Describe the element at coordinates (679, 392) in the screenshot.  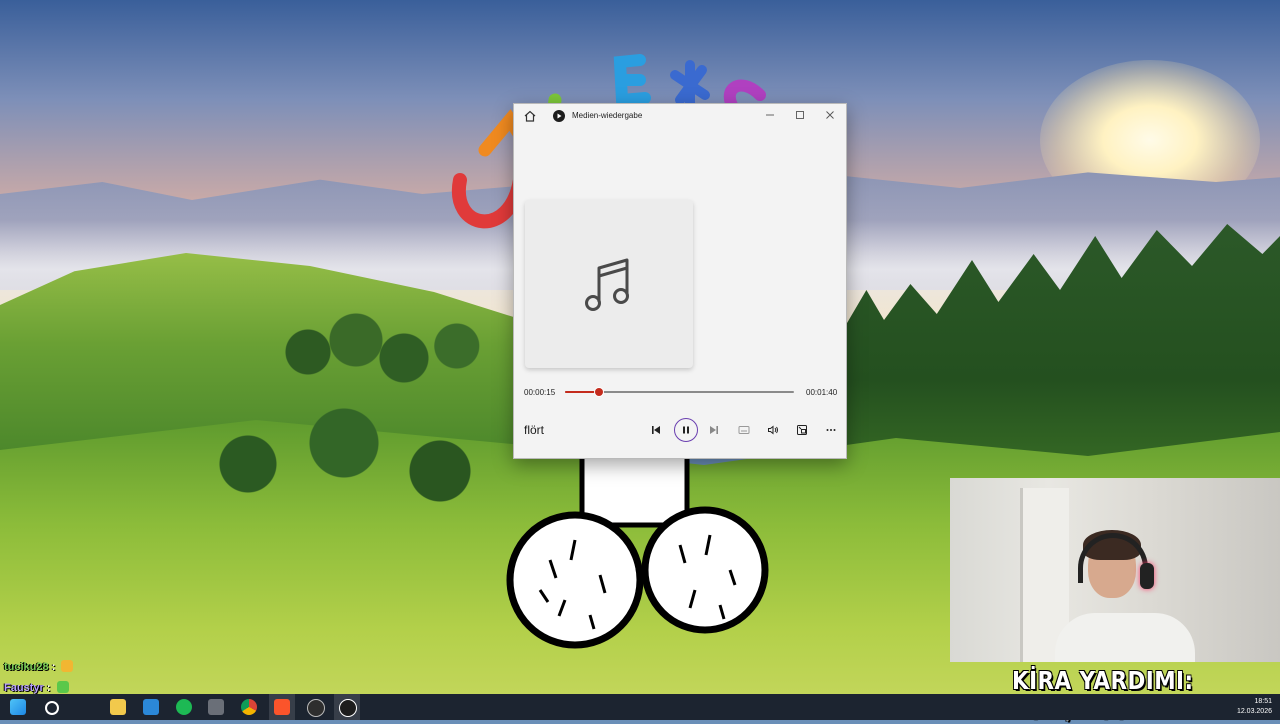
I see `seek-bar` at that location.